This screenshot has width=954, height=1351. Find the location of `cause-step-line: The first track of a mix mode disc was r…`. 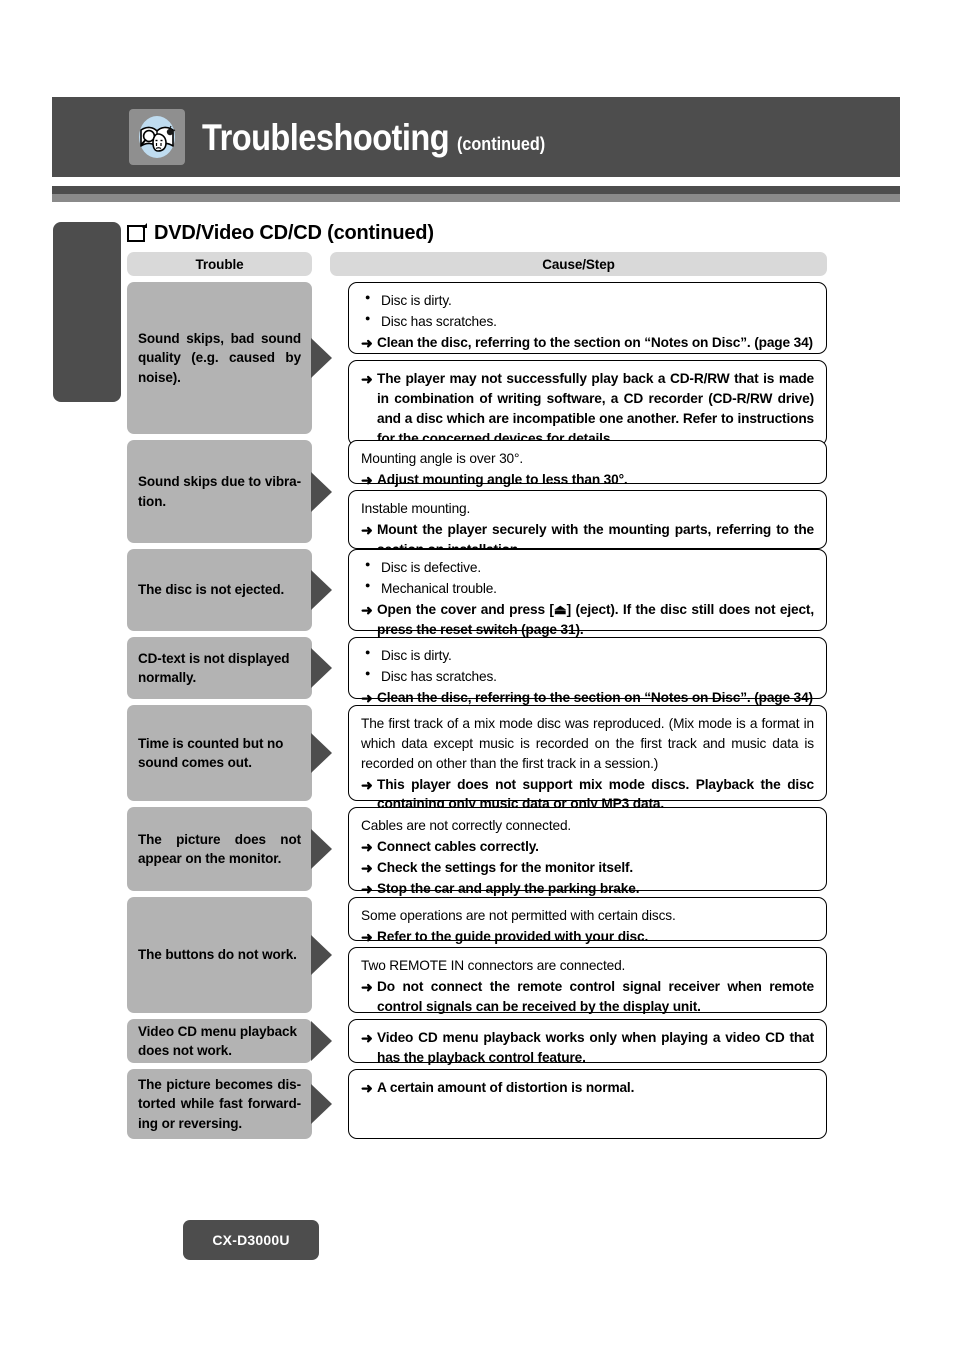

cause-step-line: The first track of a mix mode disc was r… is located at coordinates (587, 744).